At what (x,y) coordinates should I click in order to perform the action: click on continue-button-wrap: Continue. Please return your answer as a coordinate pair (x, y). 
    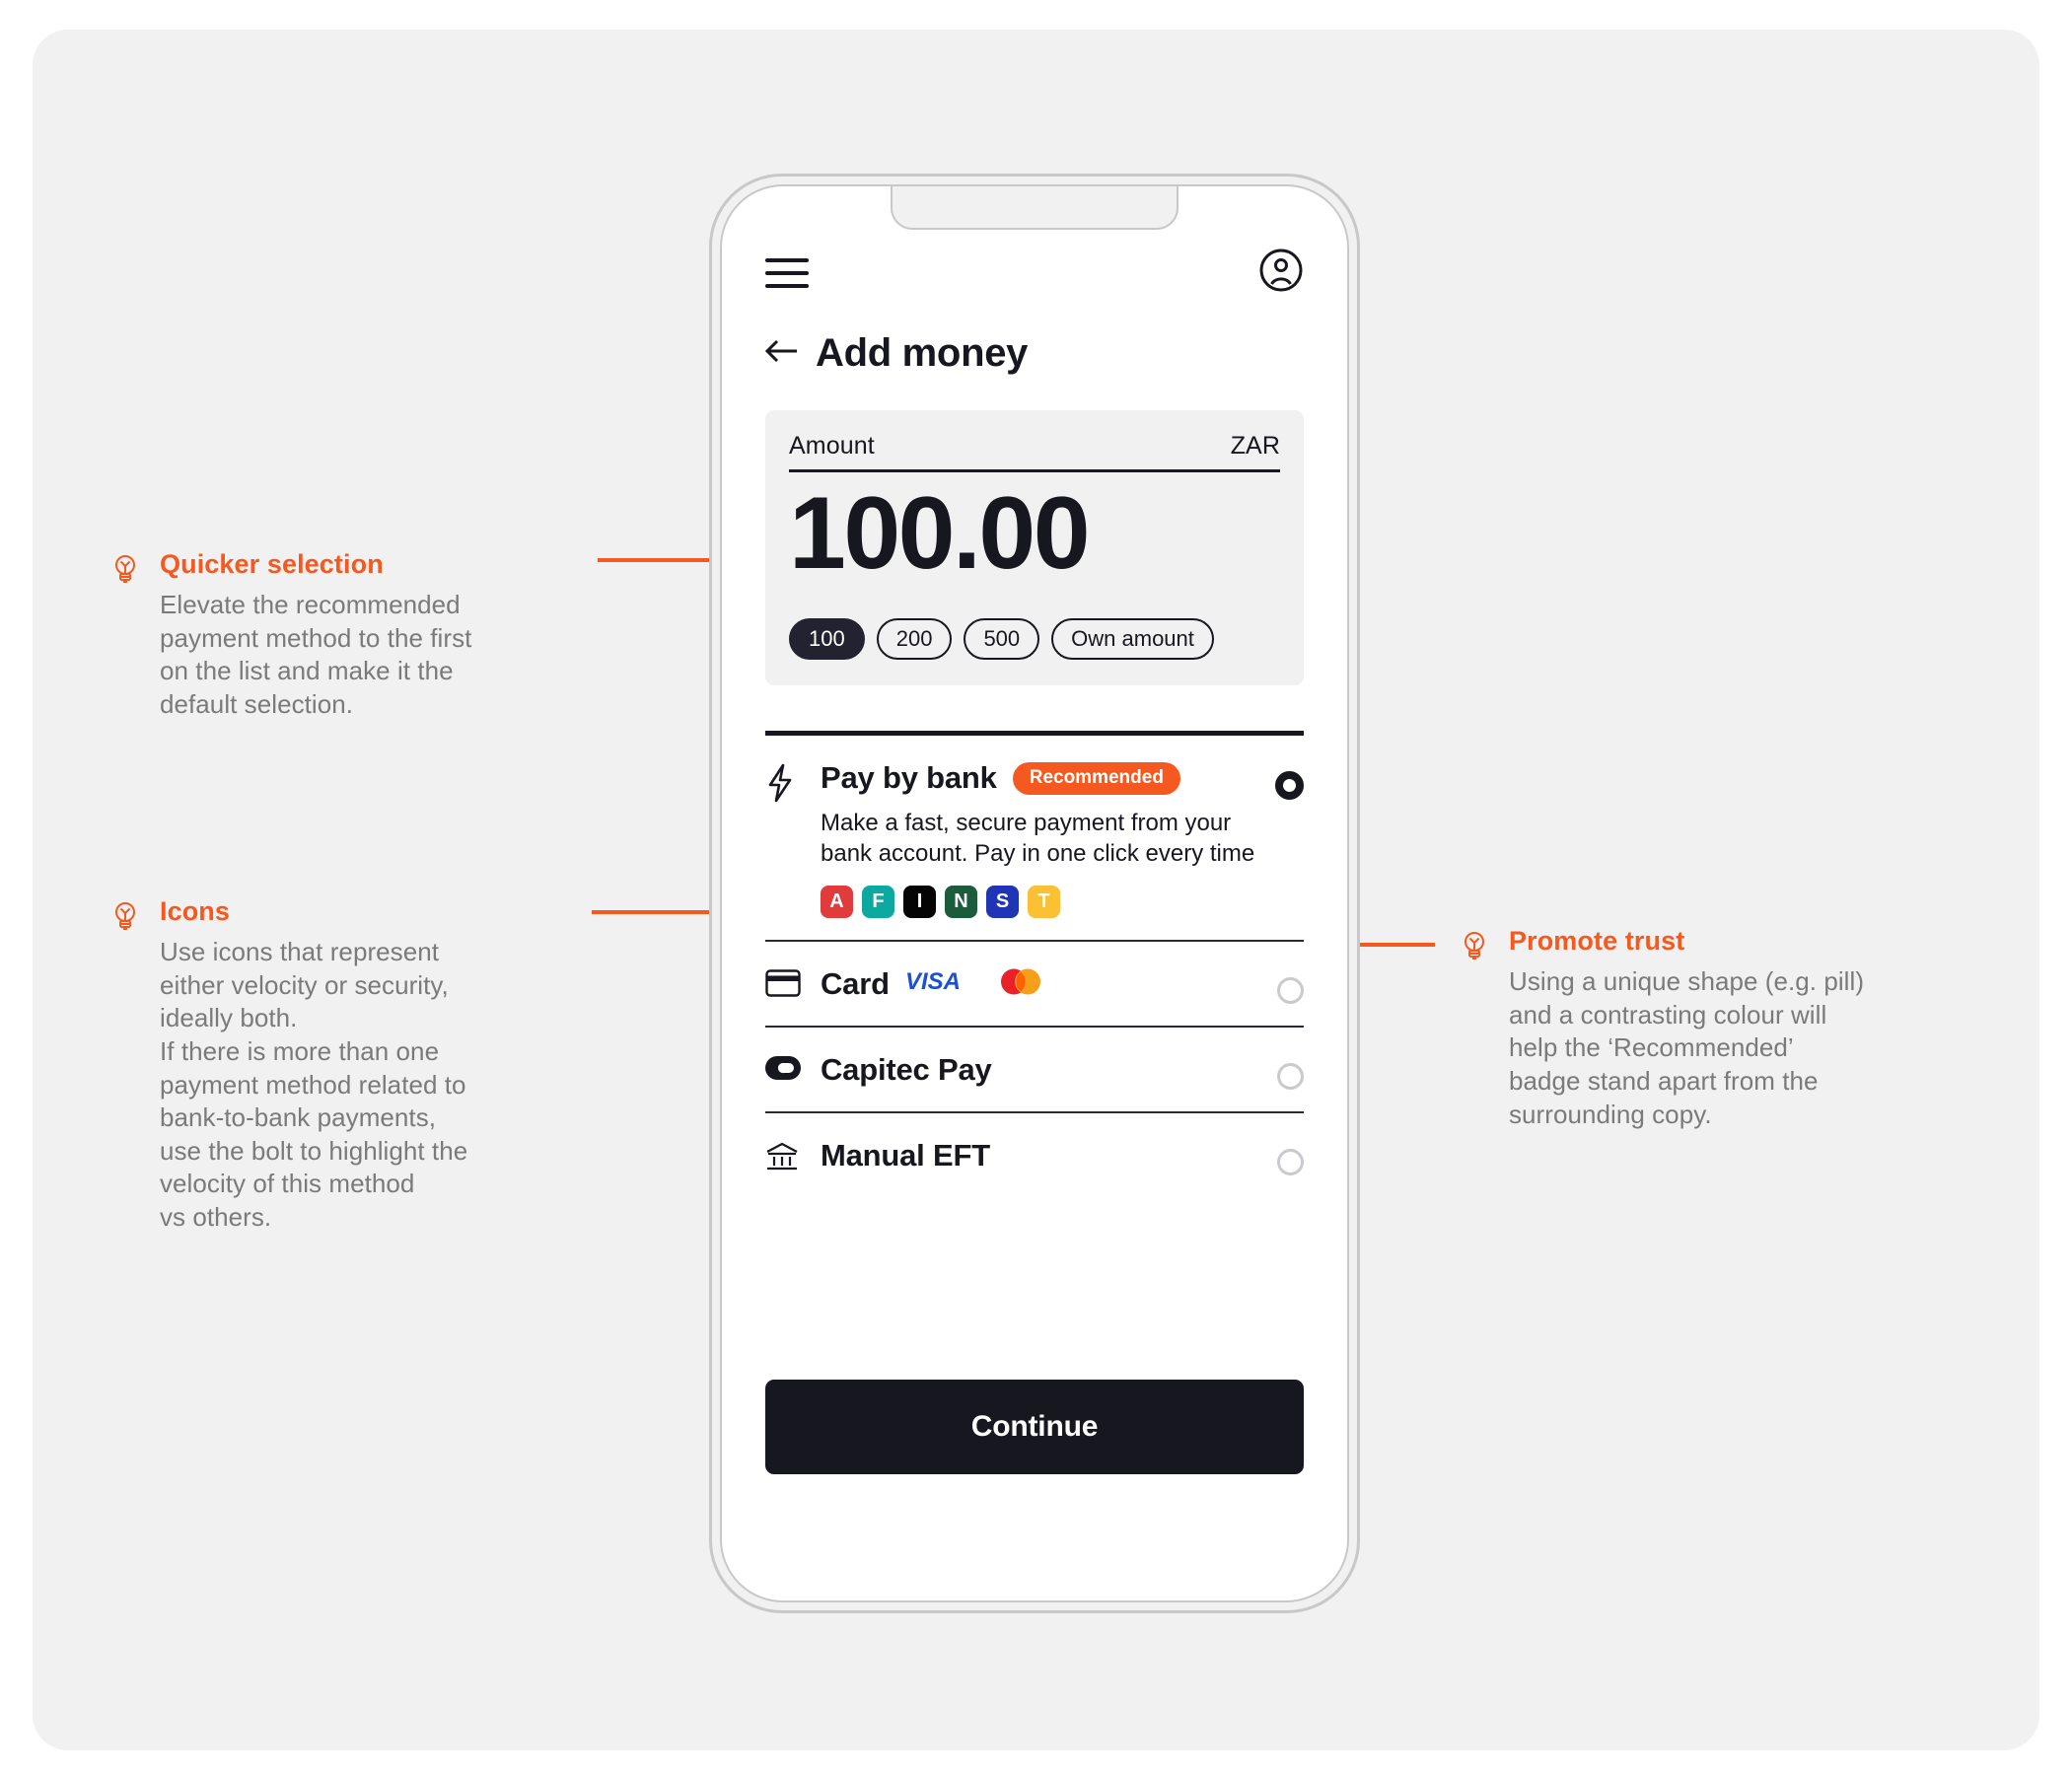
    Looking at the image, I should click on (1034, 1427).